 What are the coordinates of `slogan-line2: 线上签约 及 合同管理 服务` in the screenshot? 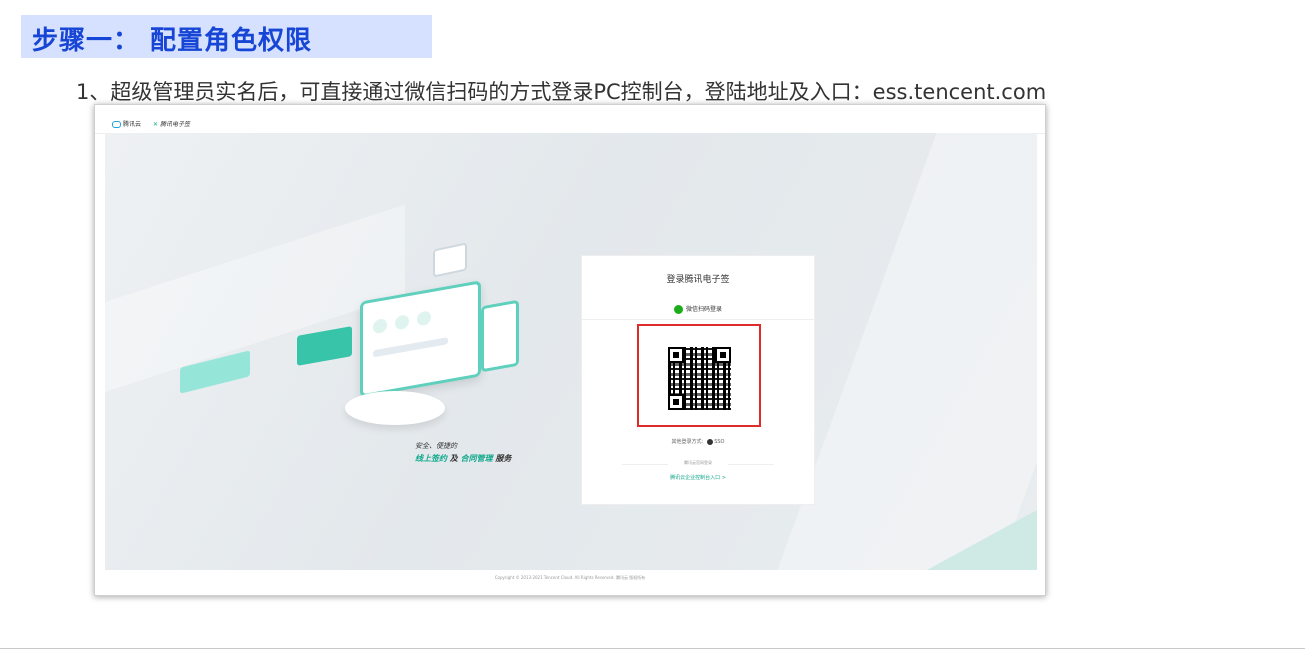 It's located at (463, 458).